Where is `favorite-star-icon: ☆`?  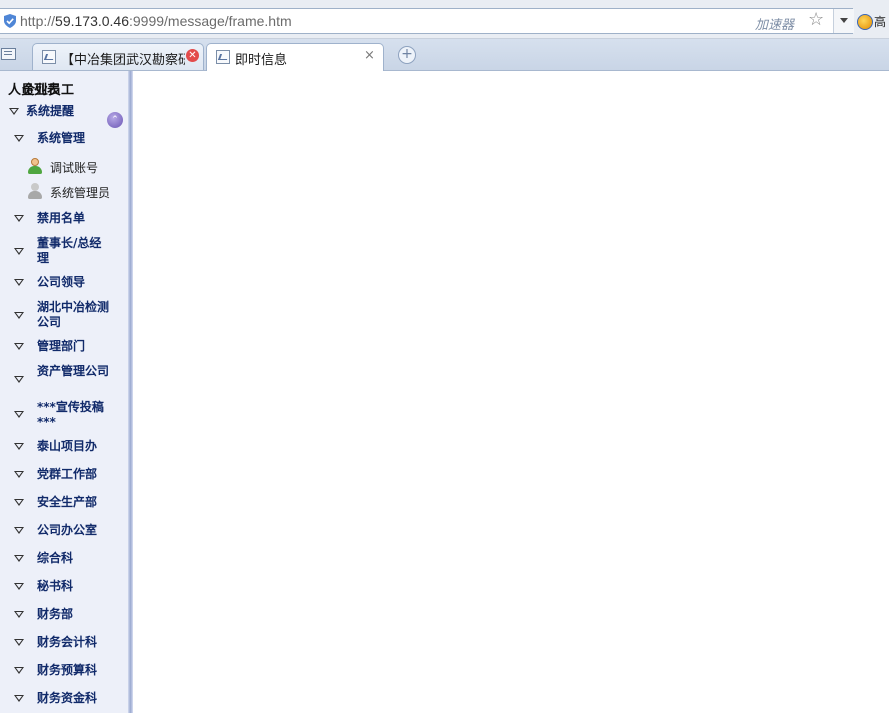 favorite-star-icon: ☆ is located at coordinates (816, 20).